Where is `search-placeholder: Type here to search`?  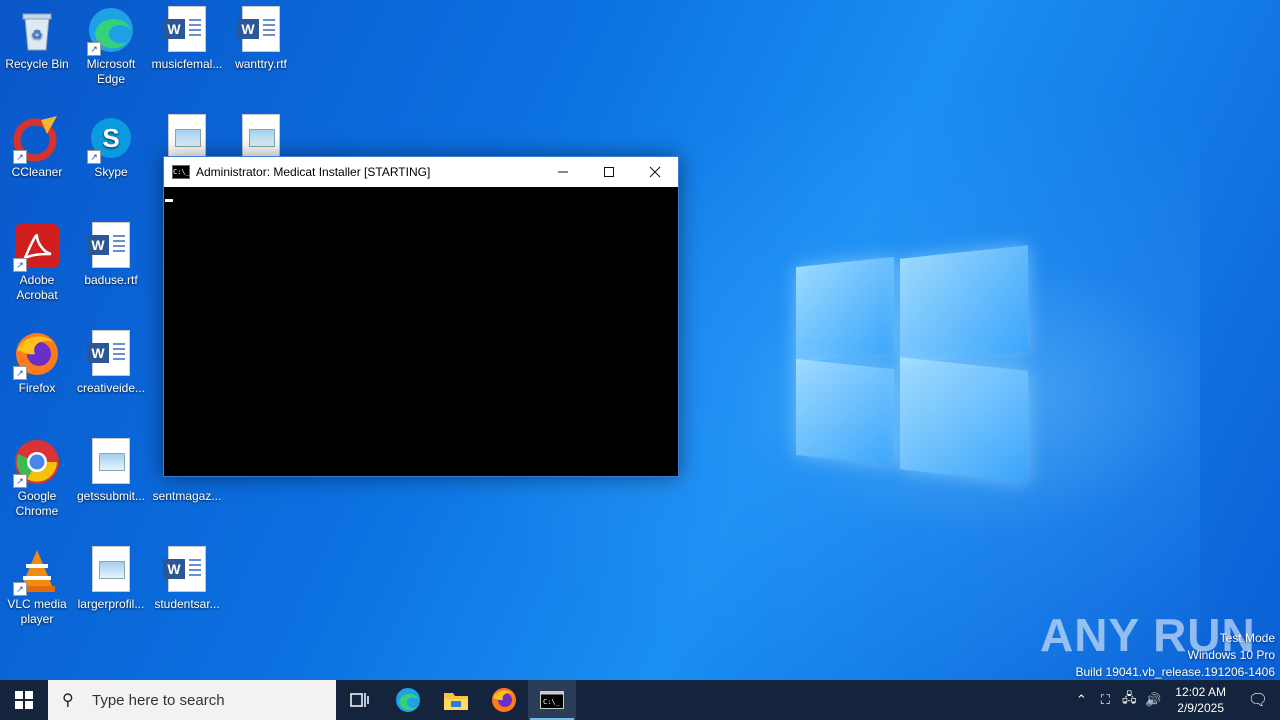 search-placeholder: Type here to search is located at coordinates (158, 700).